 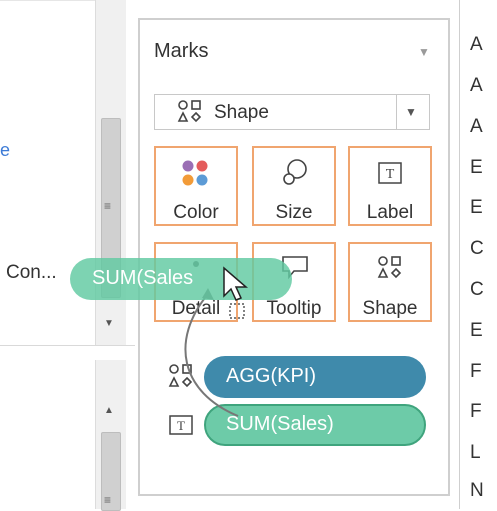 I want to click on size-icon, so click(x=295, y=173).